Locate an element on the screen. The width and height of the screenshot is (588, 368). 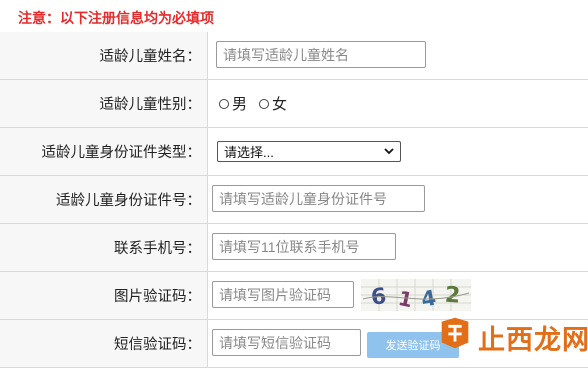
gender-radio-group: 男 女 is located at coordinates (259, 103).